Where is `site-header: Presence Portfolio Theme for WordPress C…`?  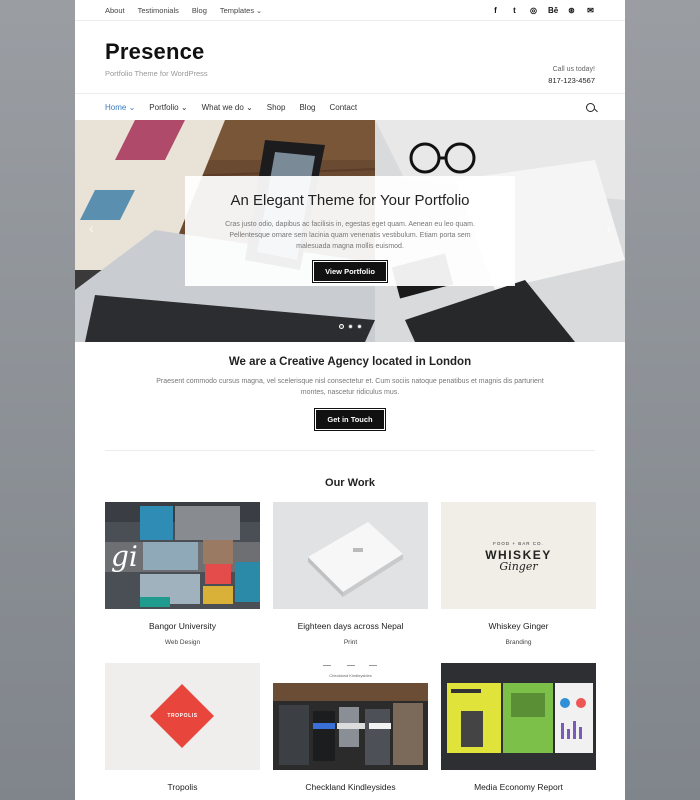 site-header: Presence Portfolio Theme for WordPress C… is located at coordinates (350, 57).